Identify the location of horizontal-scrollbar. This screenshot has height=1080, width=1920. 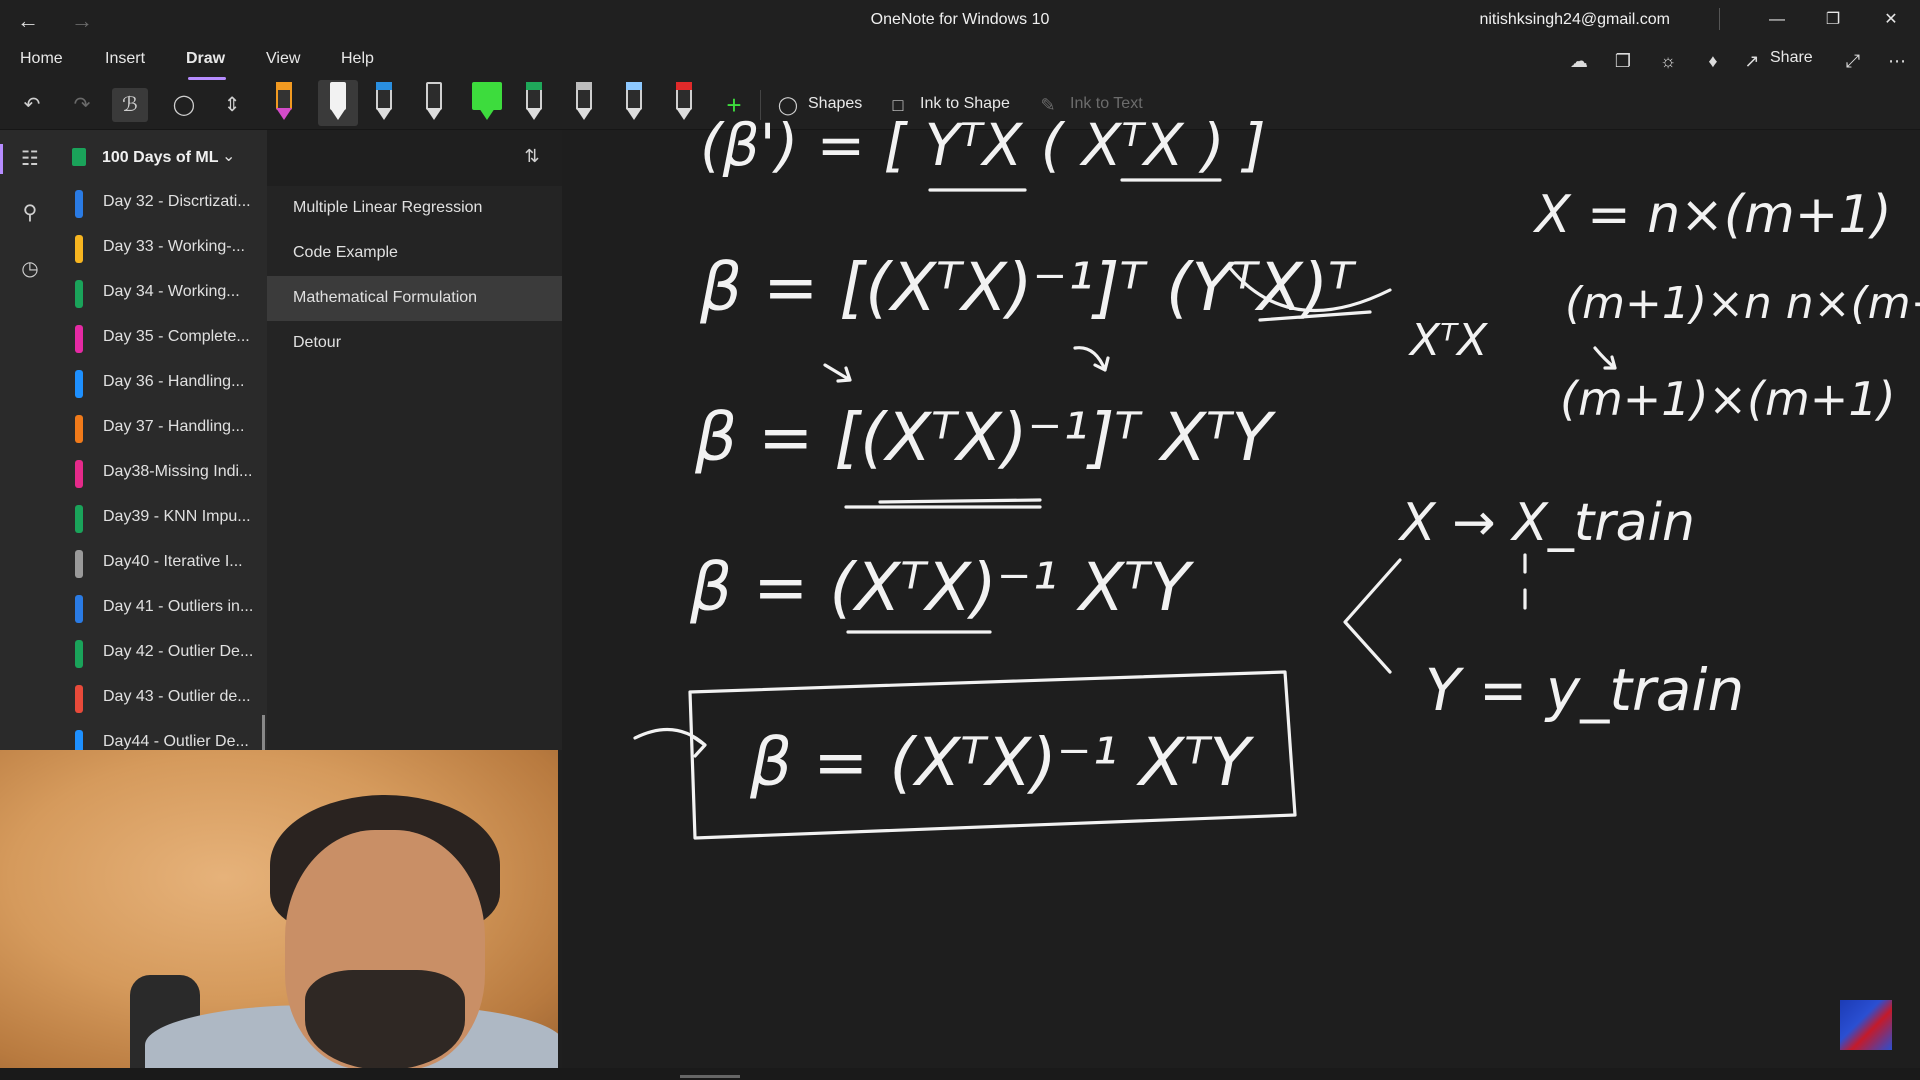
(710, 1076).